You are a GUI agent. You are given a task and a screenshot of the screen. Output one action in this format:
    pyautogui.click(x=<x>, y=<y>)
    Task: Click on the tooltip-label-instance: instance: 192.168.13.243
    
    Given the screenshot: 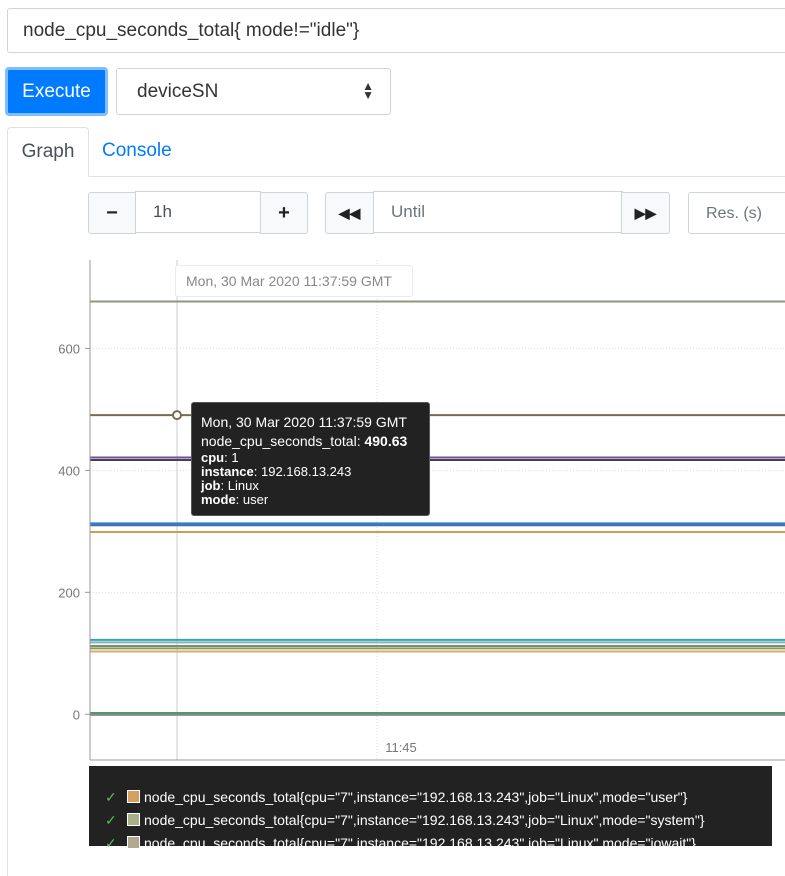 What is the action you would take?
    pyautogui.click(x=276, y=471)
    